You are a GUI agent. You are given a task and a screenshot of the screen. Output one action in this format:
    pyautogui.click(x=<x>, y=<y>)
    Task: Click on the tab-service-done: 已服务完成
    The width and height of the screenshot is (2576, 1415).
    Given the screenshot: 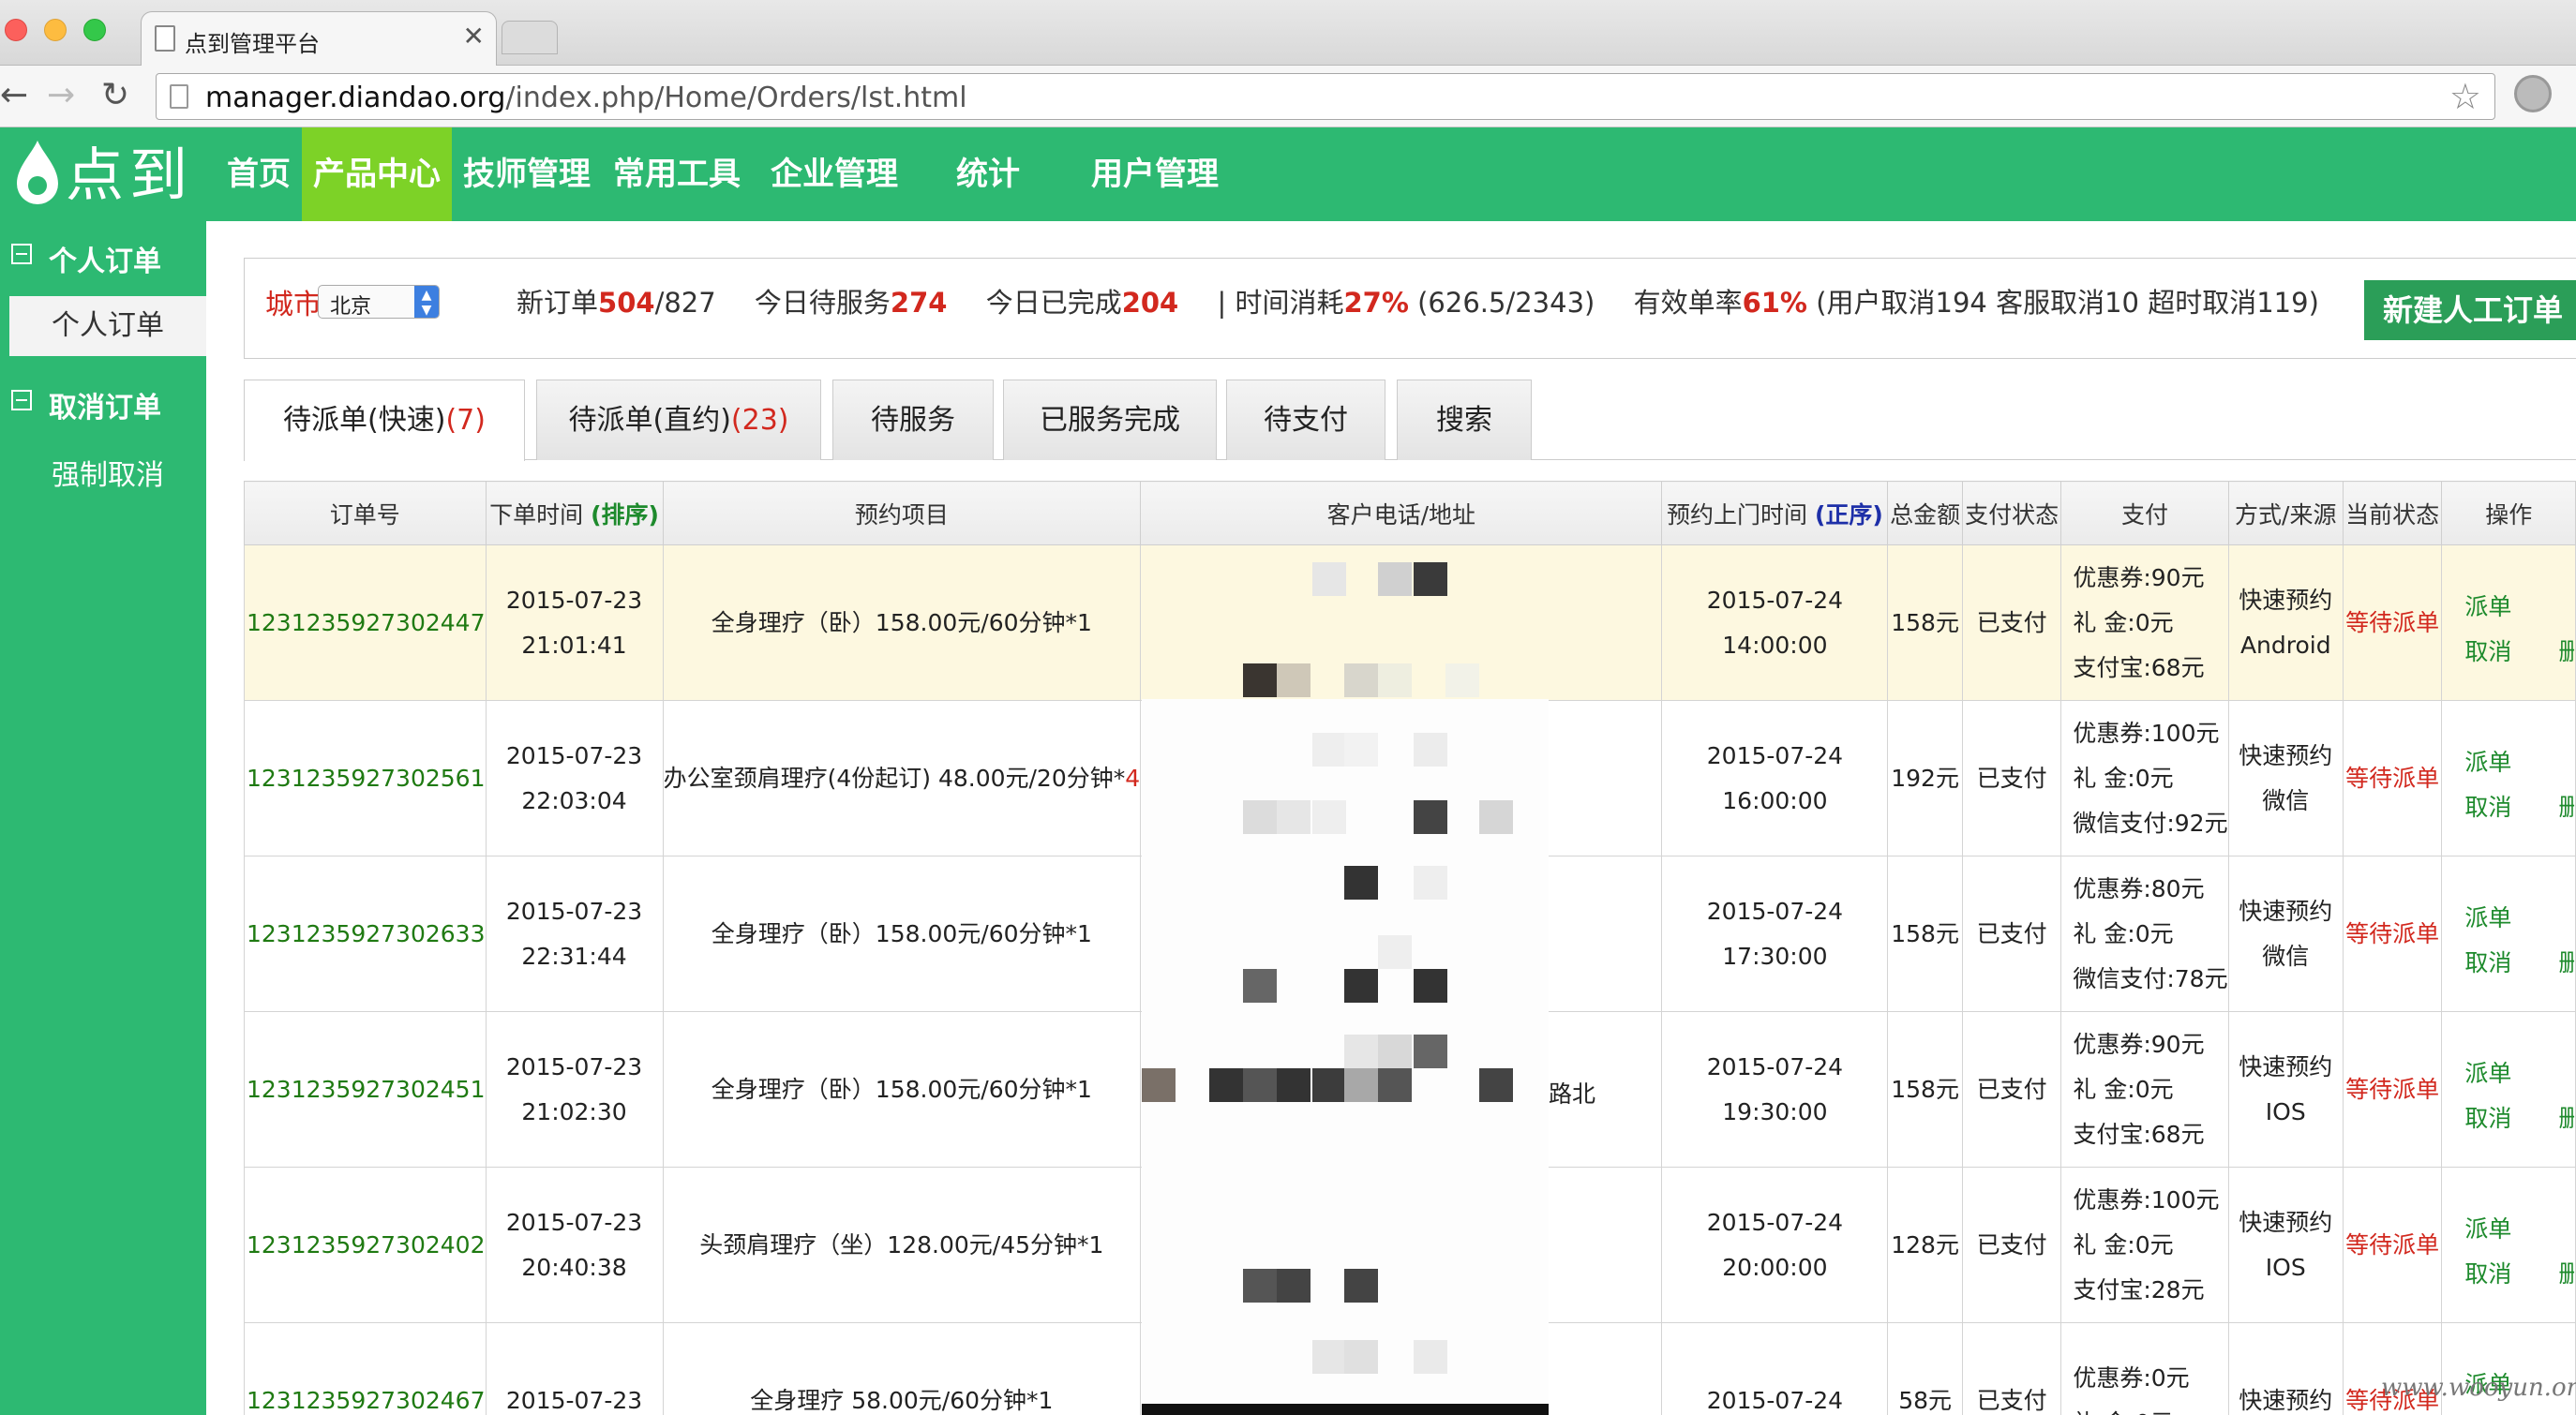 What is the action you would take?
    pyautogui.click(x=1110, y=420)
    